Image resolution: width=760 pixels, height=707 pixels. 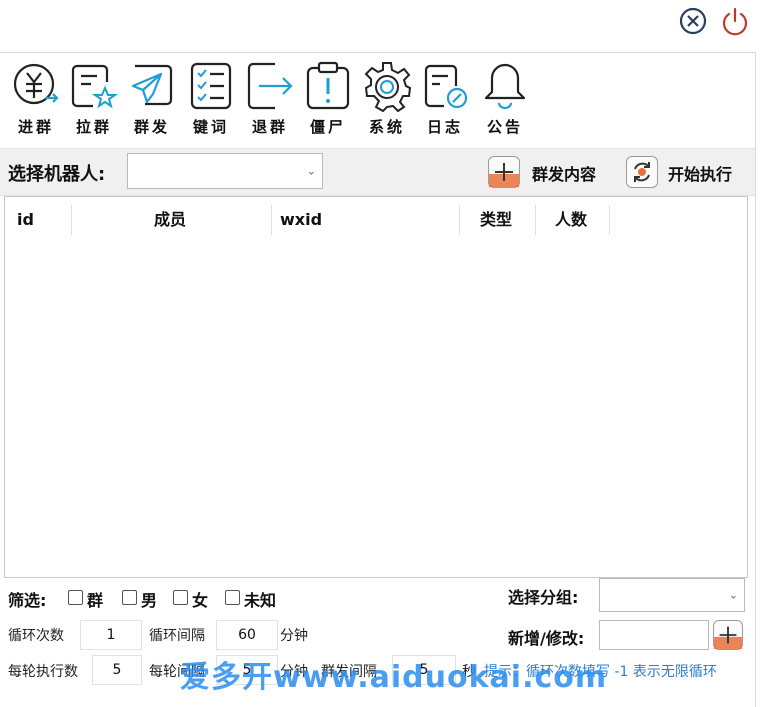 I want to click on start-execute-label: 开始执行, so click(x=700, y=173).